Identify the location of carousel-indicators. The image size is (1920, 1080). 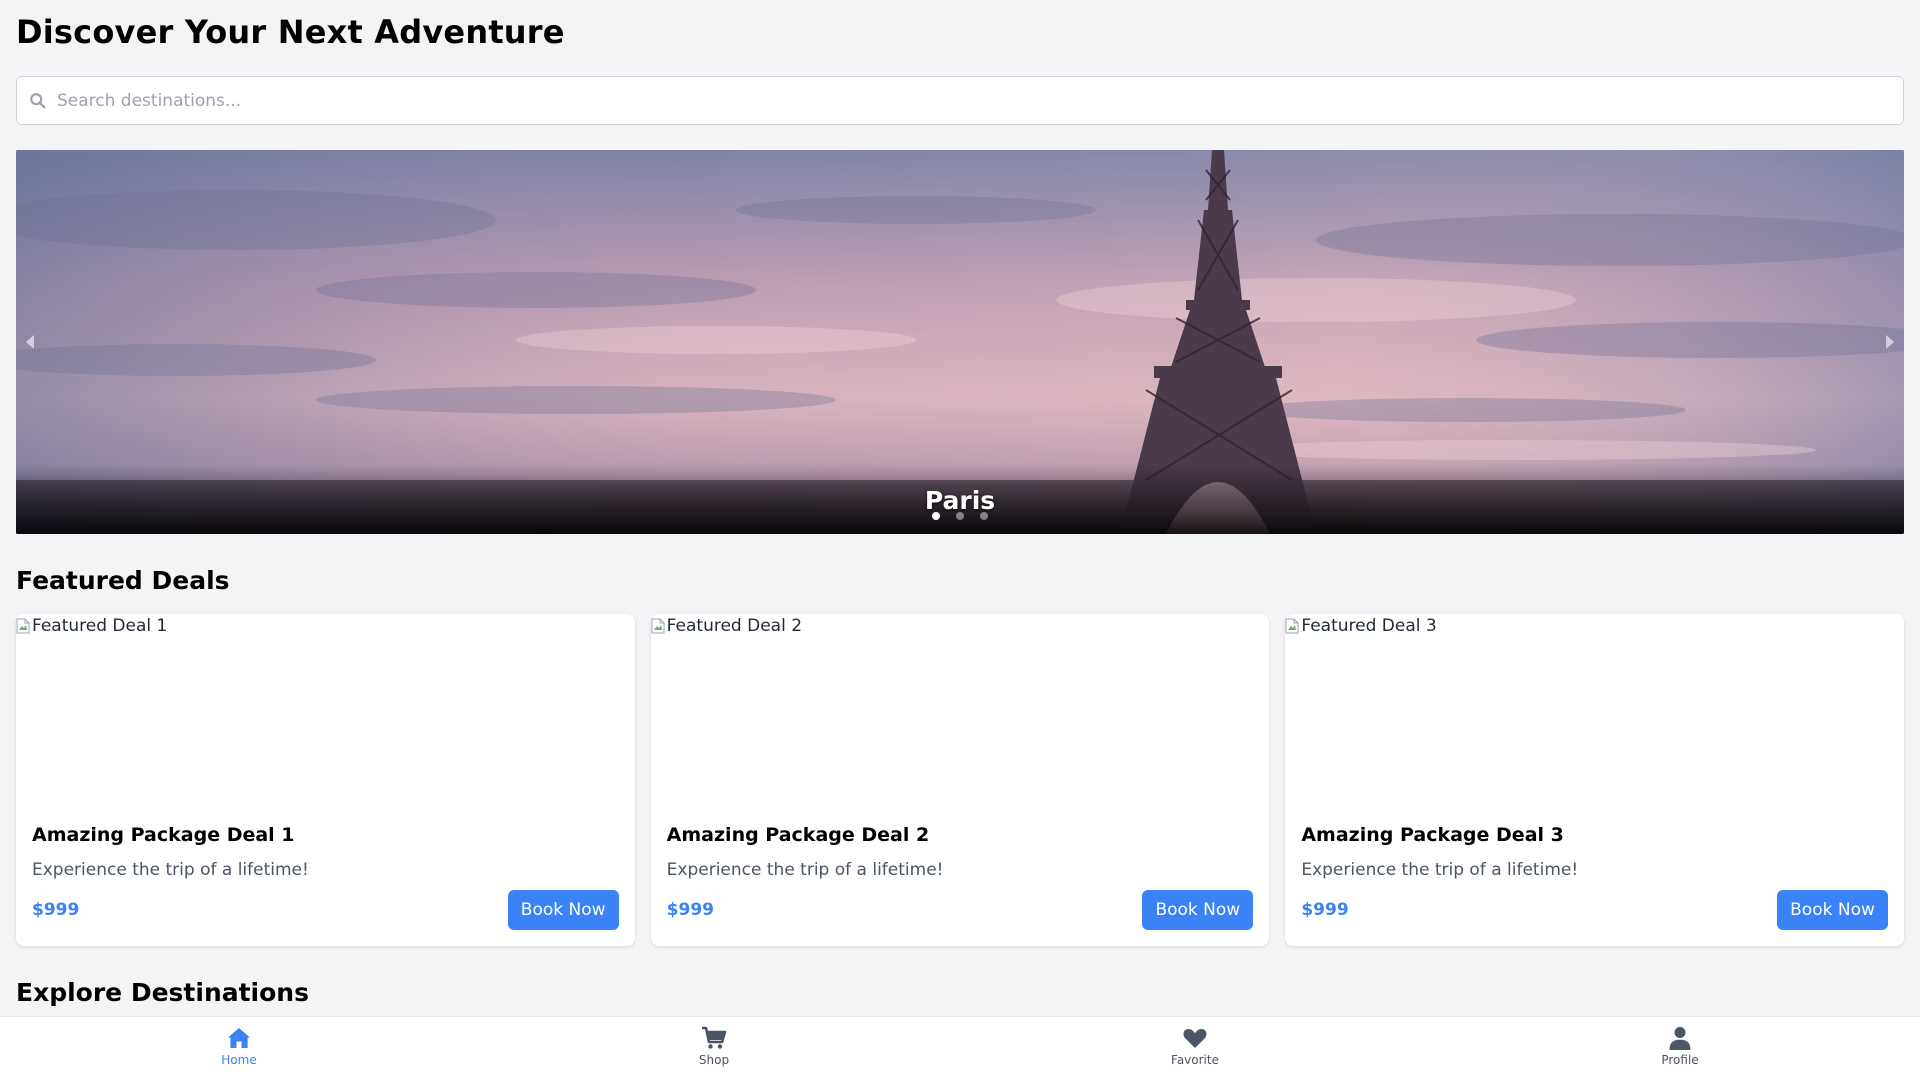
(960, 516).